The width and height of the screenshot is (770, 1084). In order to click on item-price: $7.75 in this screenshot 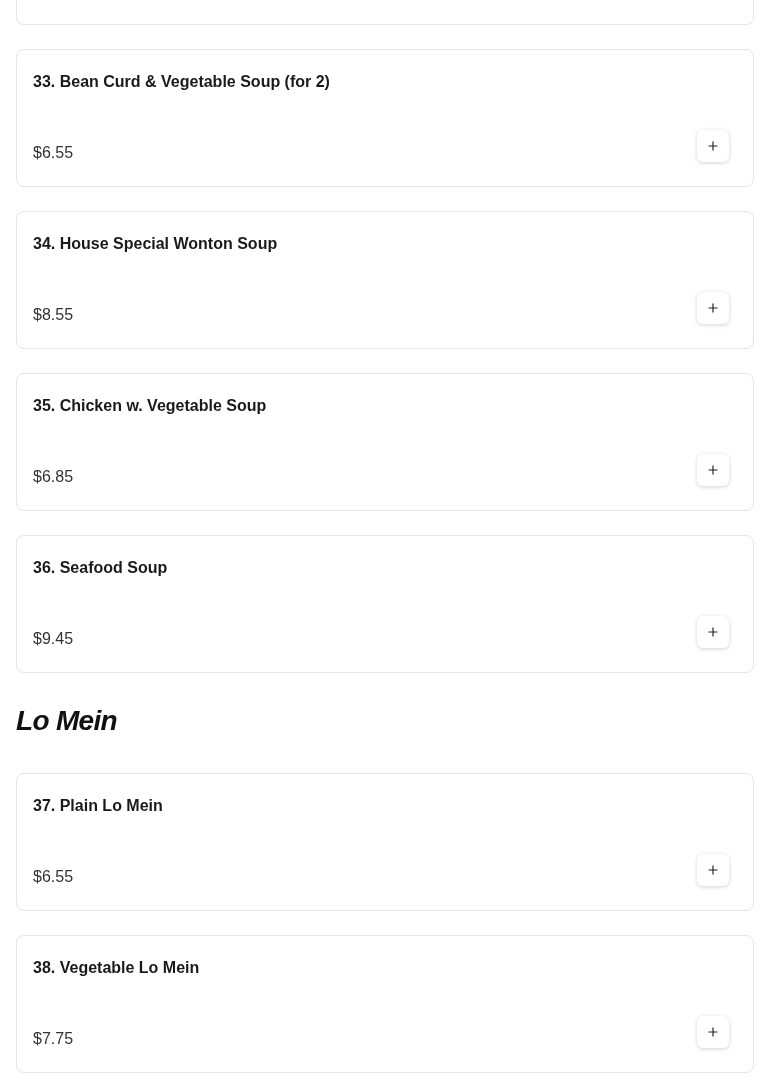, I will do `click(53, 1039)`.